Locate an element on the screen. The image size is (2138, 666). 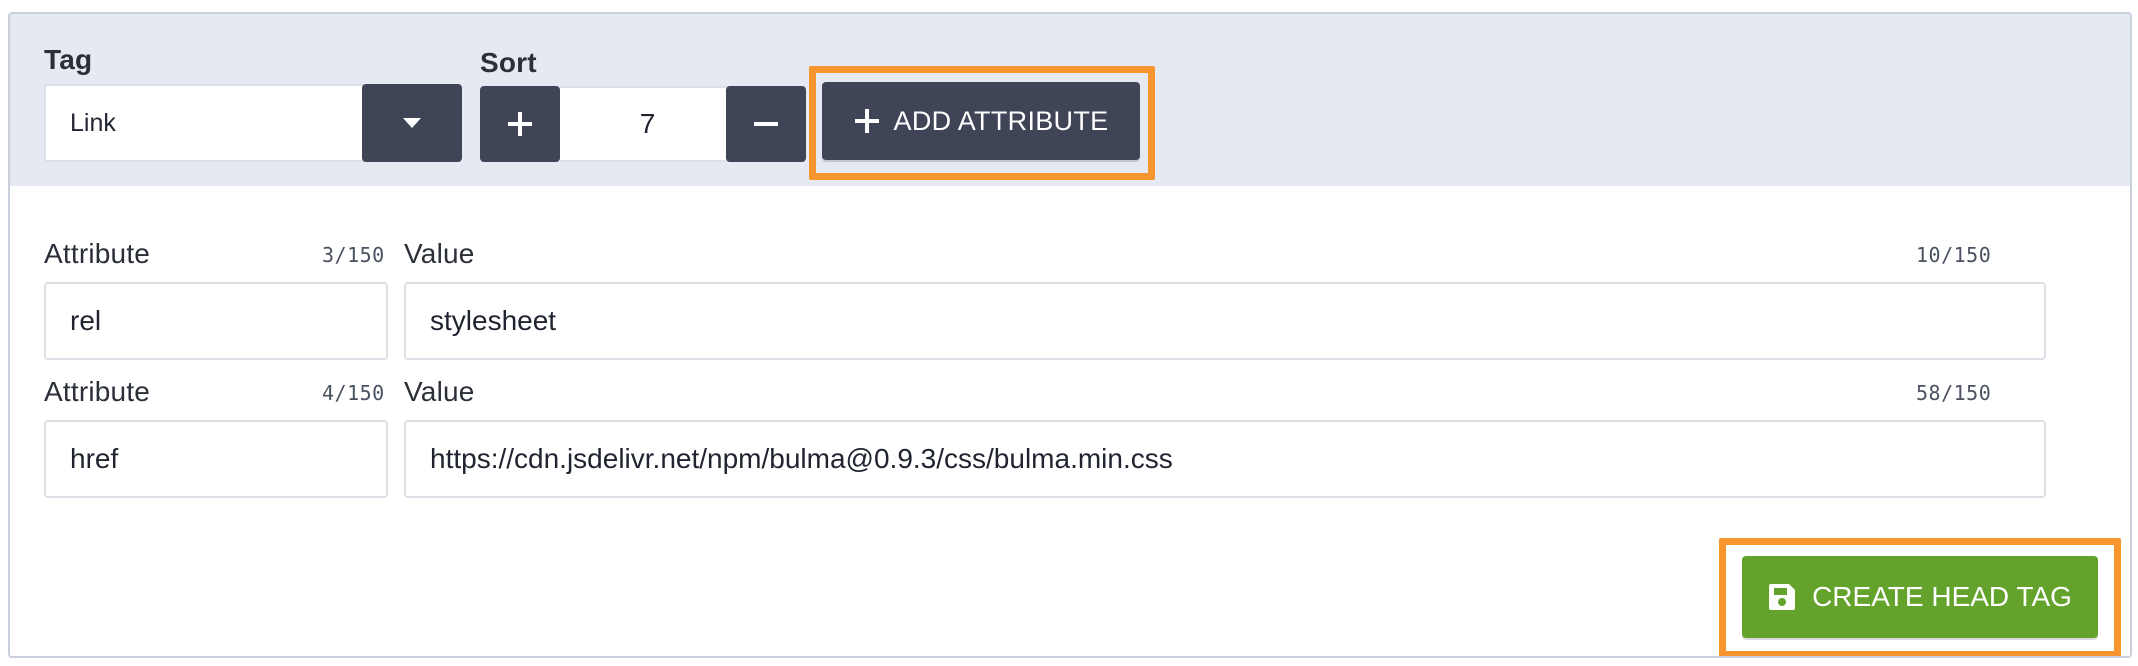
attribute-char-counter: 4/150 is located at coordinates (353, 393).